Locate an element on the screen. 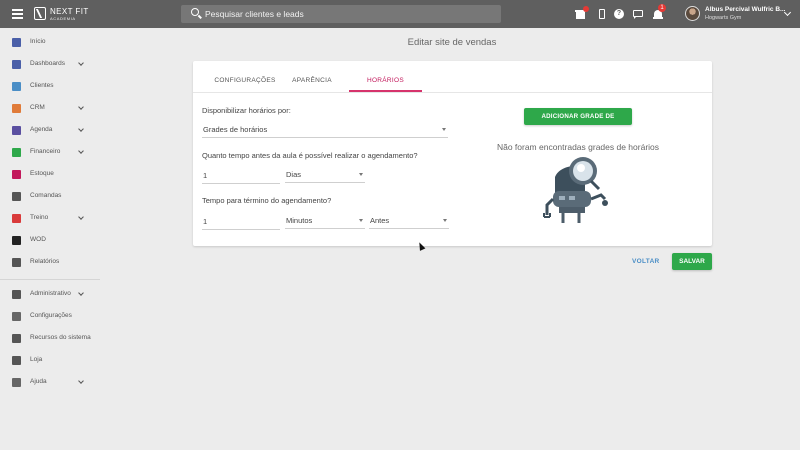 This screenshot has width=800, height=450. register-icon is located at coordinates (16, 196).